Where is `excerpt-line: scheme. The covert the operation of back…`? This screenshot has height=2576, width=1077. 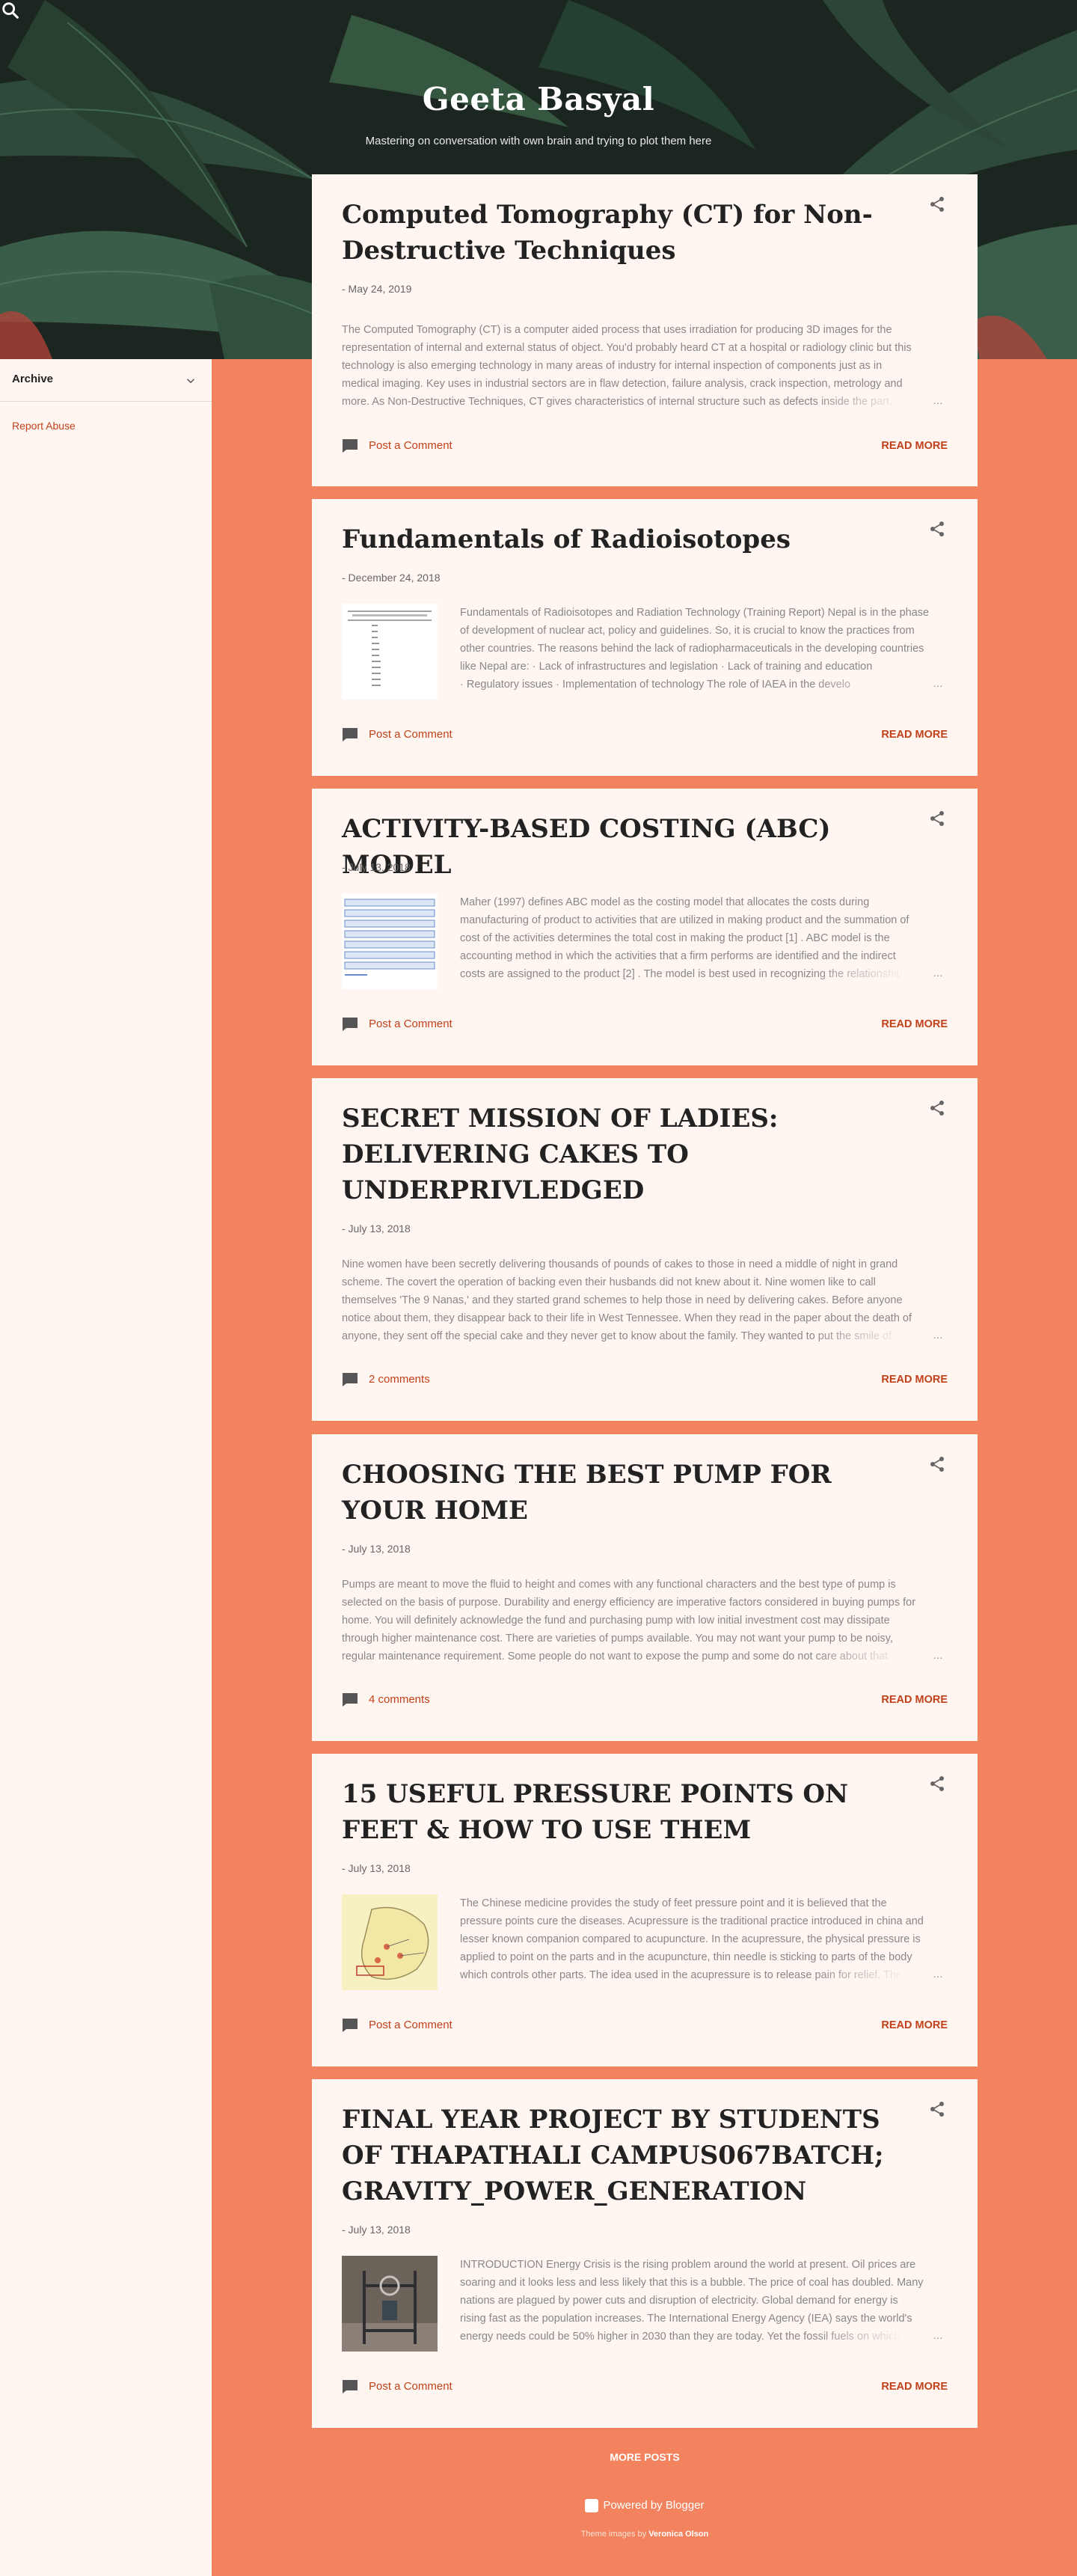
excerpt-line: scheme. The covert the operation of back… is located at coordinates (609, 1282).